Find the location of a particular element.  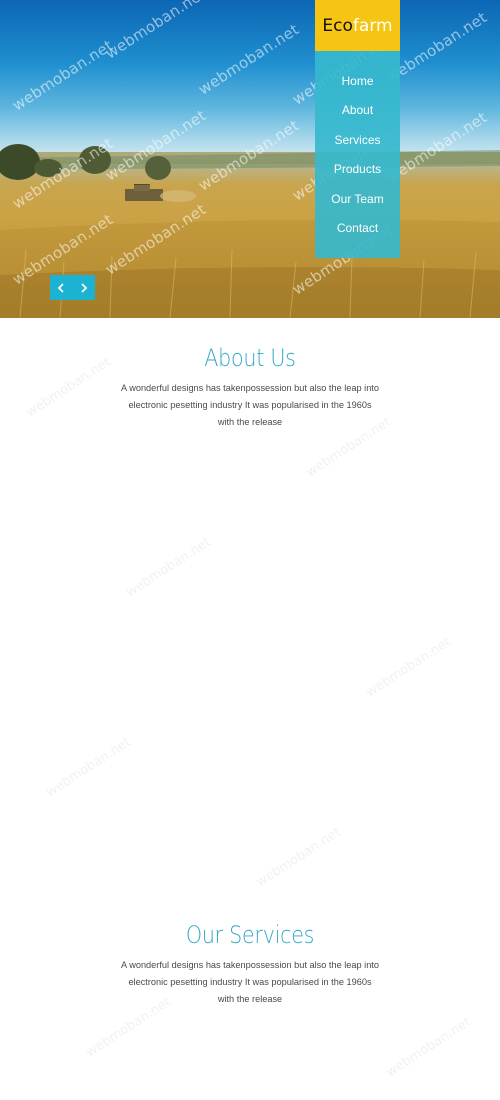

chevron-left-icon is located at coordinates (60, 287).